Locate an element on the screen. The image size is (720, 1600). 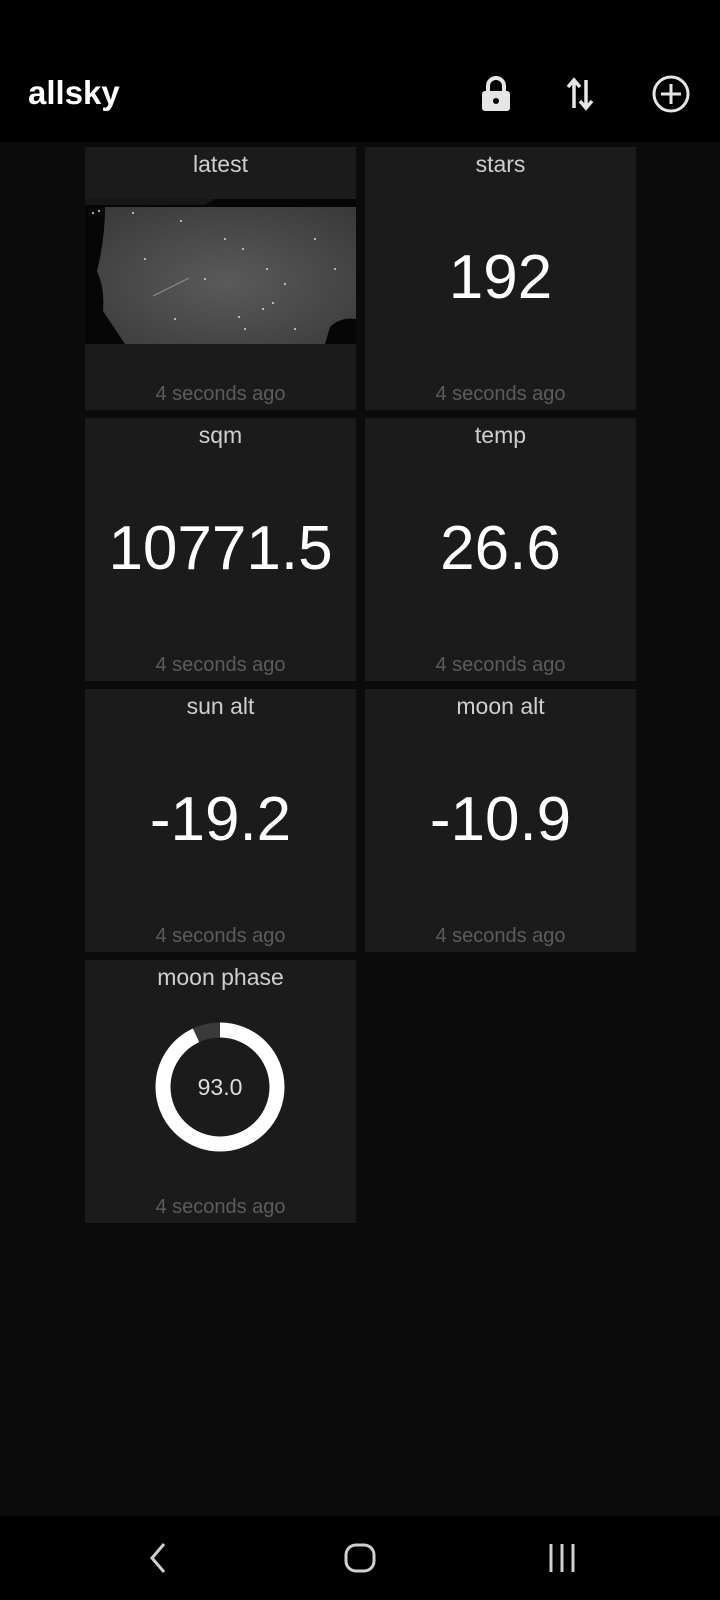
add-circle-icon is located at coordinates (671, 94).